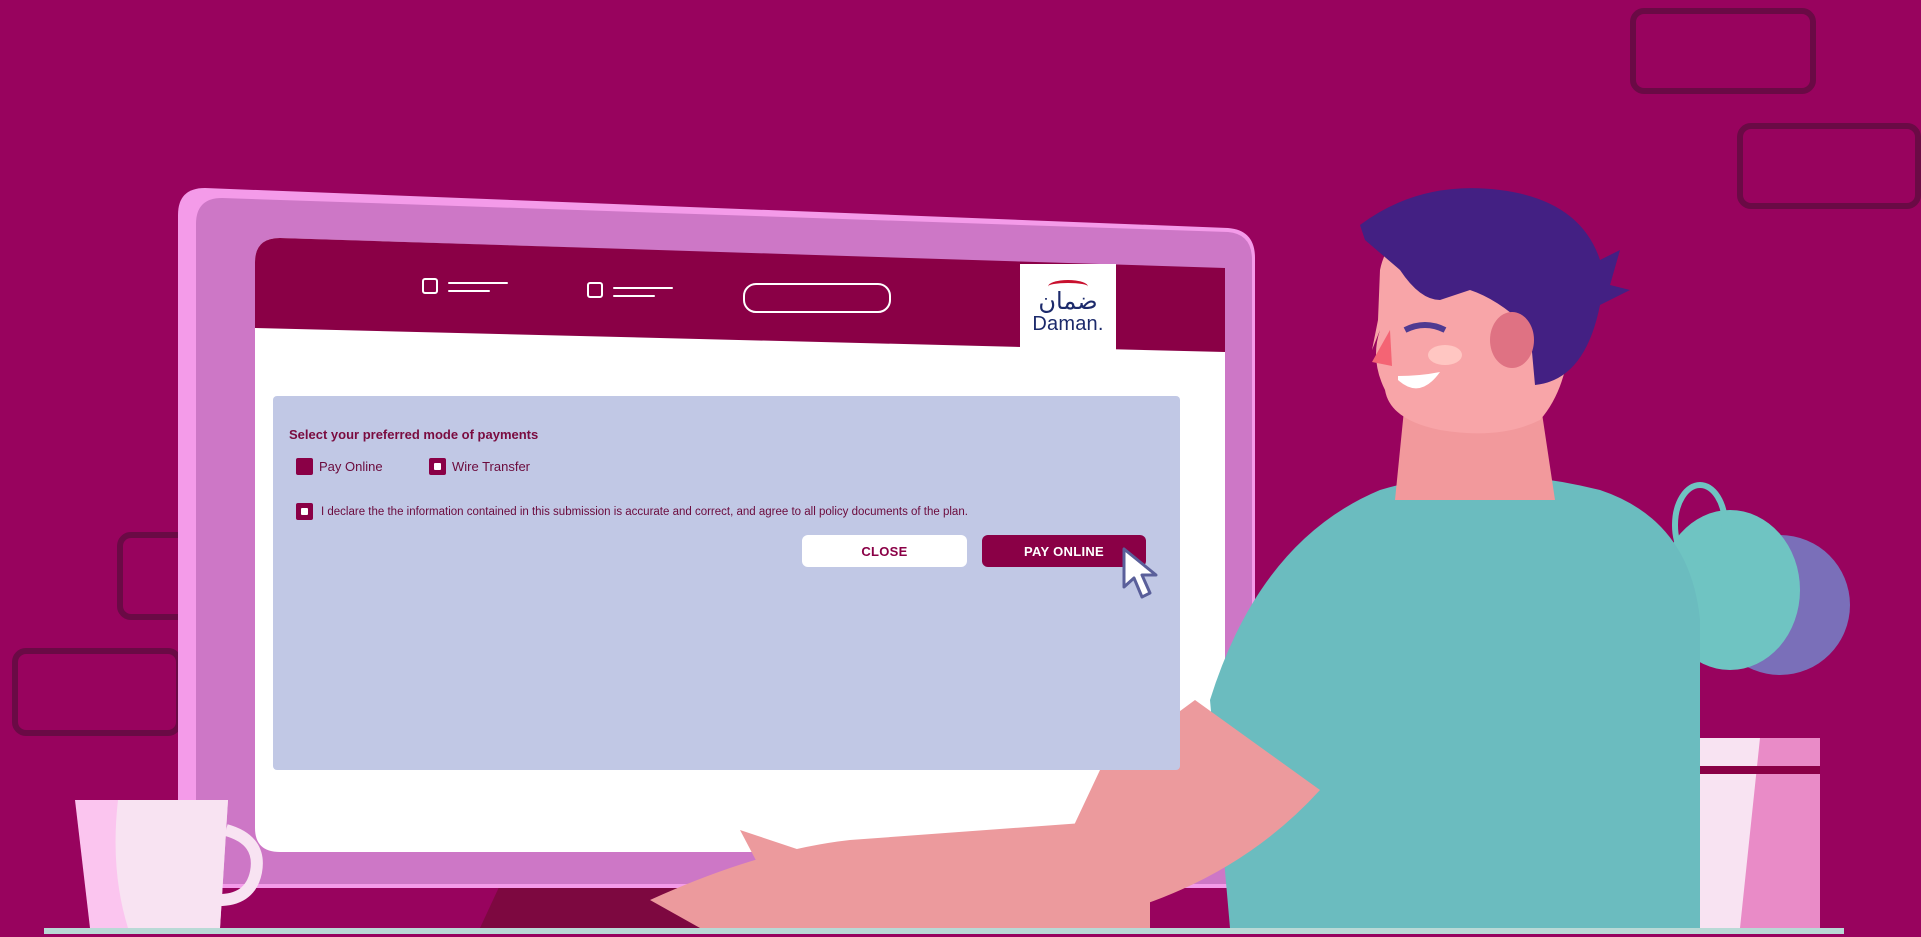 The height and width of the screenshot is (937, 1921). What do you see at coordinates (414, 434) in the screenshot?
I see `payment-title: Select your preferred mode of payments` at bounding box center [414, 434].